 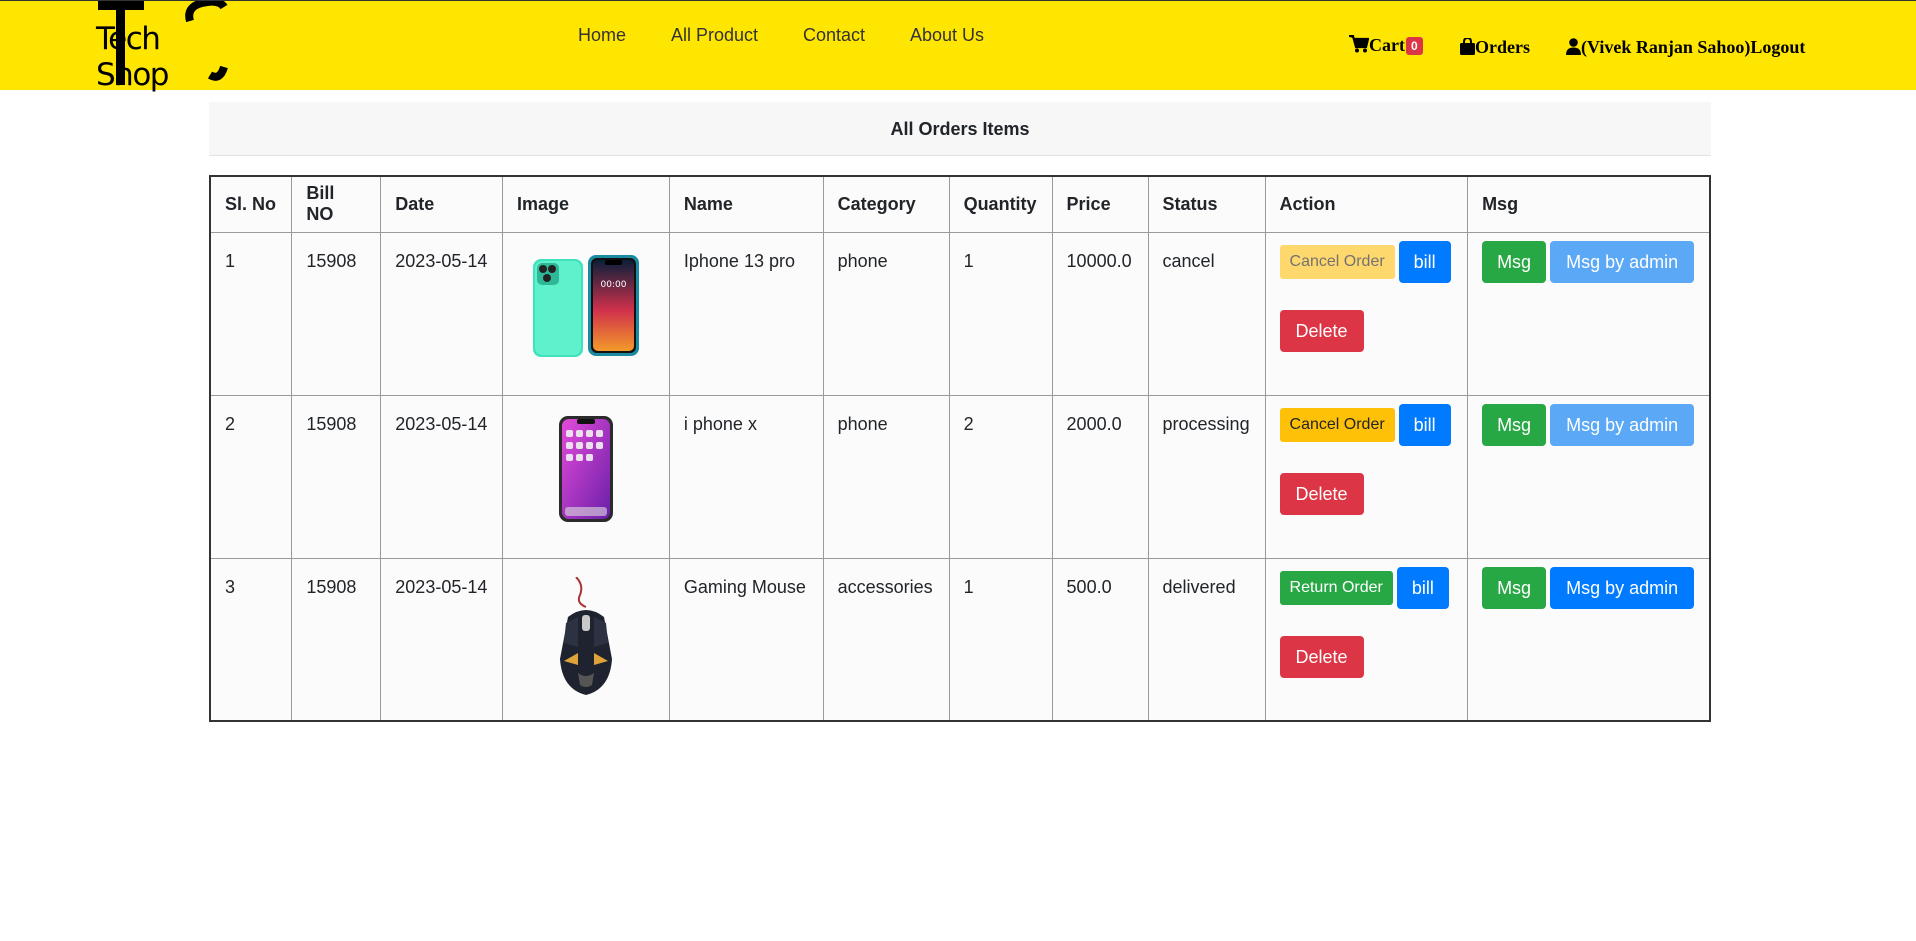 I want to click on header-quantity: Quantity, so click(x=1000, y=204).